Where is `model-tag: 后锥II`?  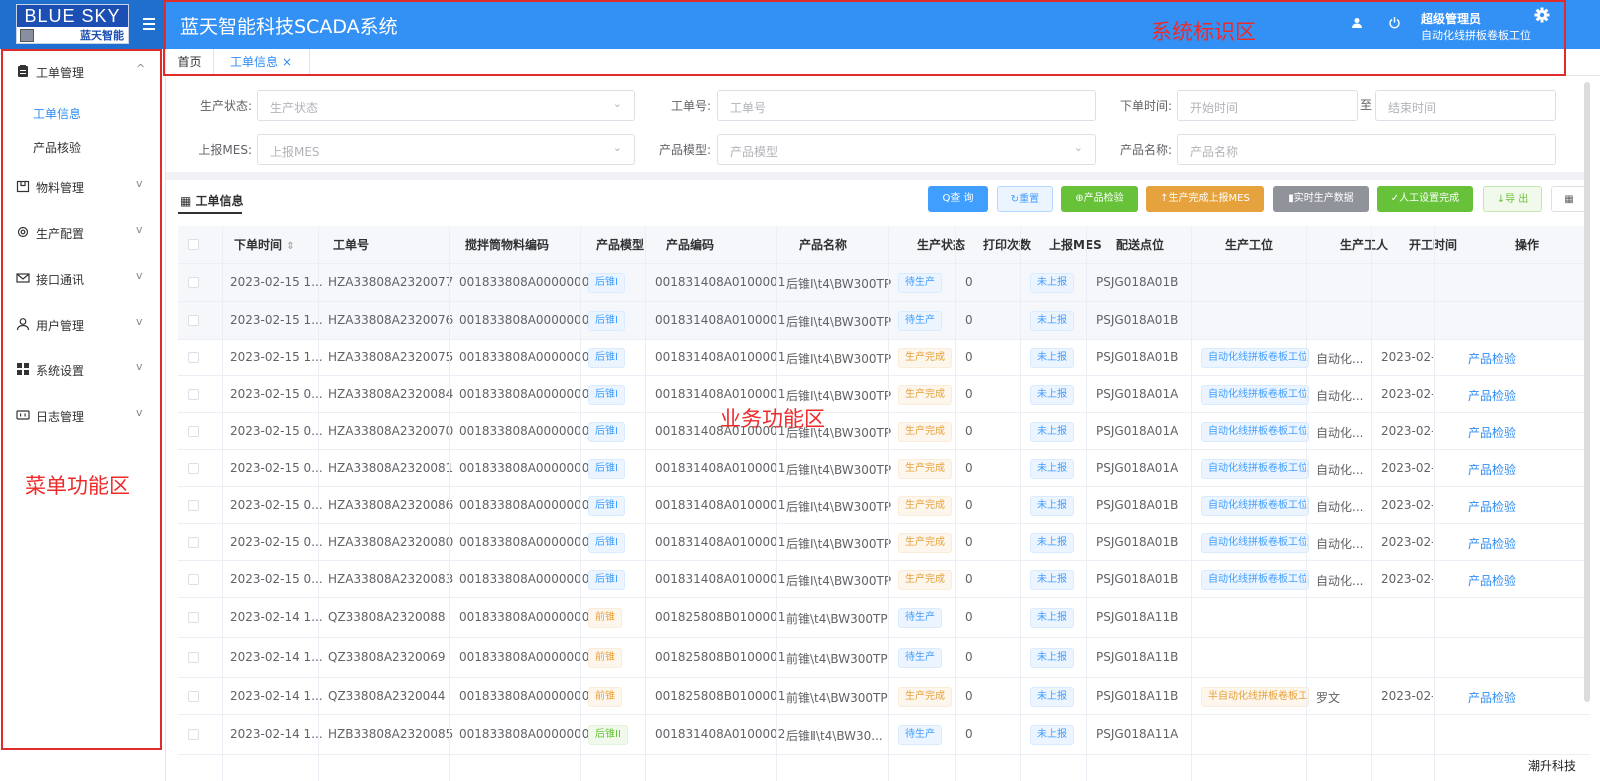
model-tag: 后锥II is located at coordinates (608, 735).